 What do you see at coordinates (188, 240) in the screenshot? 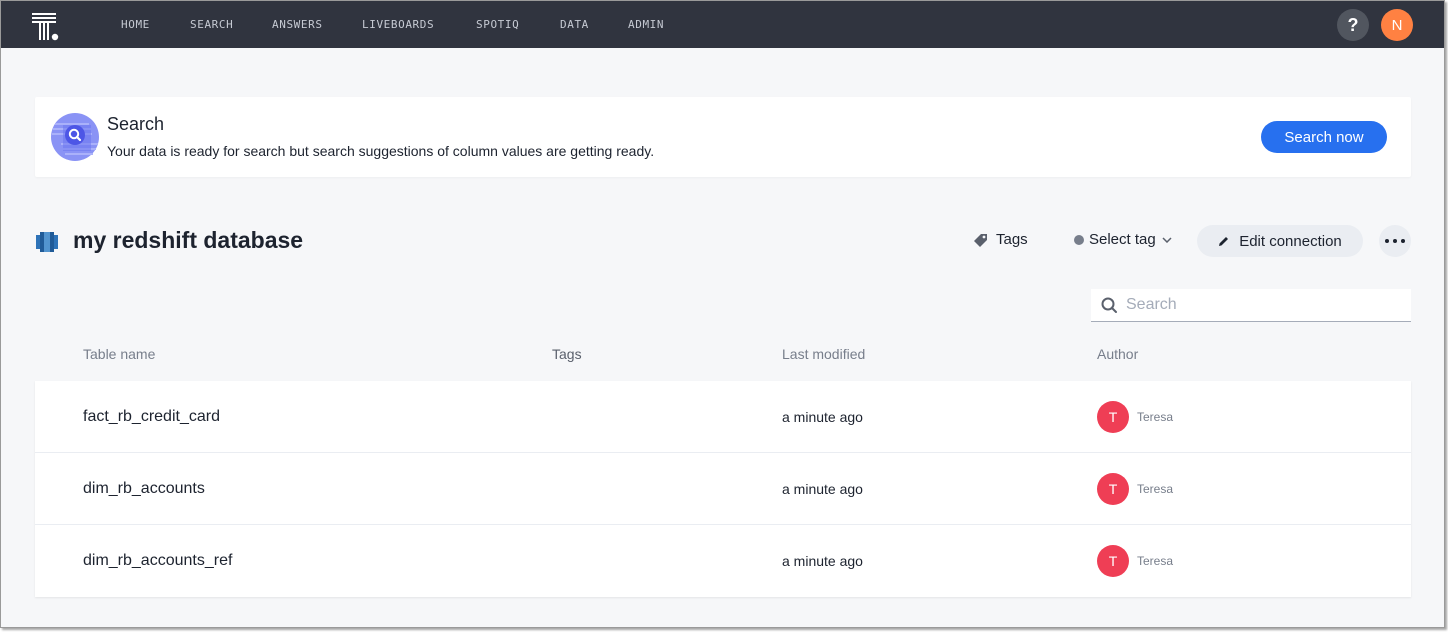
I see `connection-title: my redshift database` at bounding box center [188, 240].